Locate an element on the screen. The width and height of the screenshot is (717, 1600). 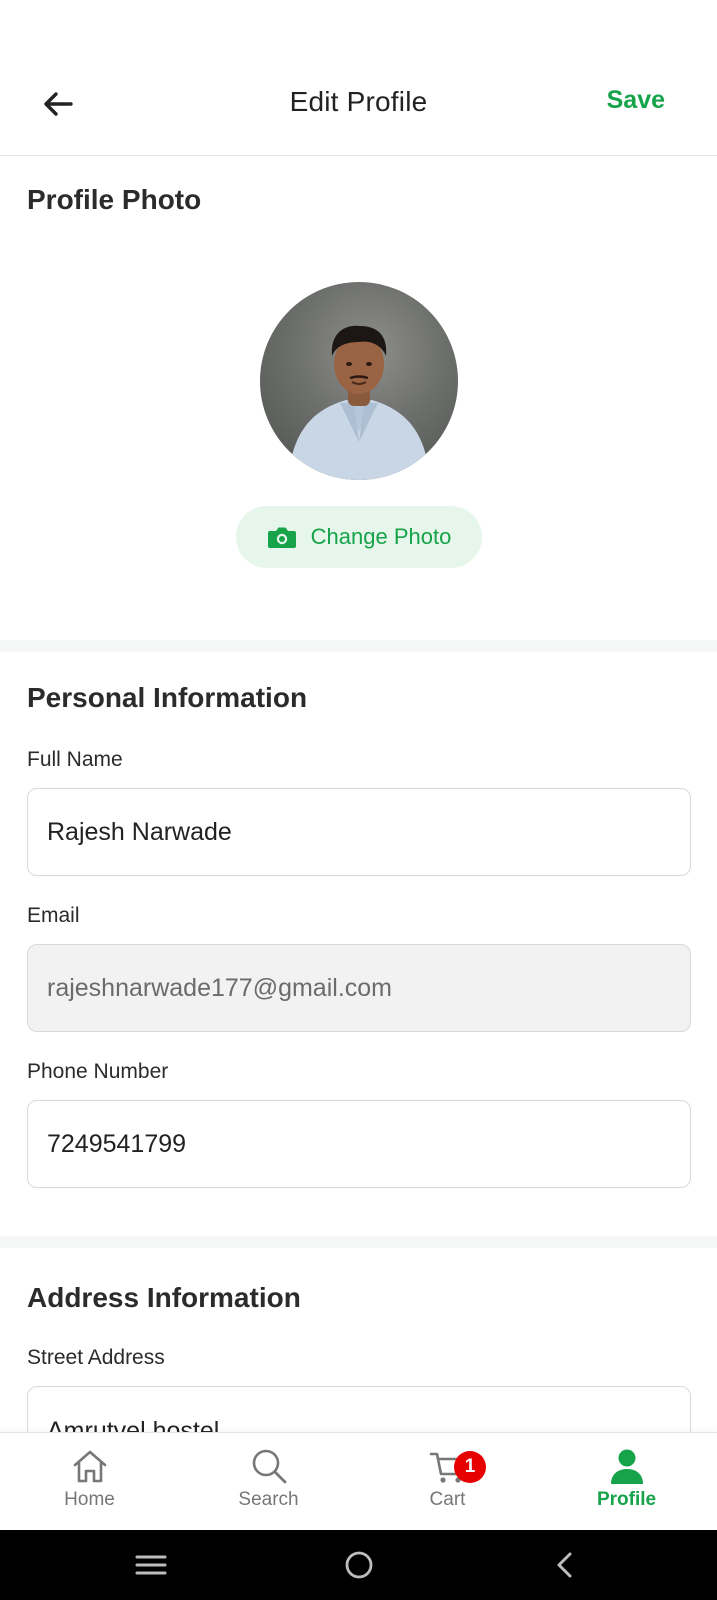
street-address-field: Amrutvel hostel is located at coordinates (359, 1409).